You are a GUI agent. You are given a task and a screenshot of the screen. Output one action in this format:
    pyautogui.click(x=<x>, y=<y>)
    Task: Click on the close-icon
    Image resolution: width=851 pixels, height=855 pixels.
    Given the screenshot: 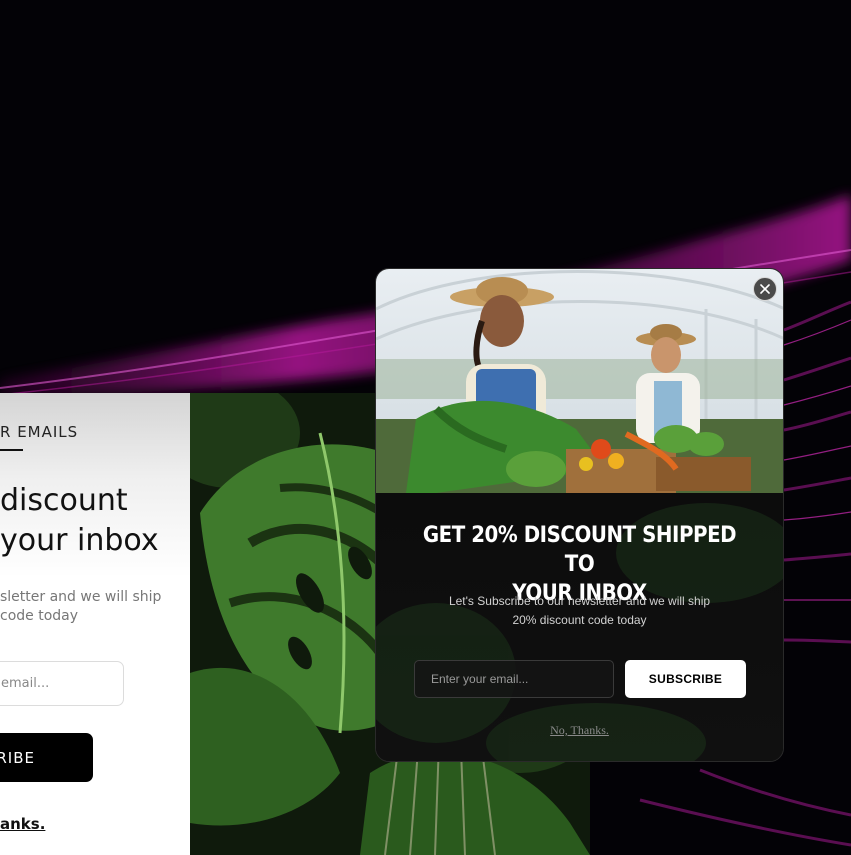 What is the action you would take?
    pyautogui.click(x=765, y=289)
    